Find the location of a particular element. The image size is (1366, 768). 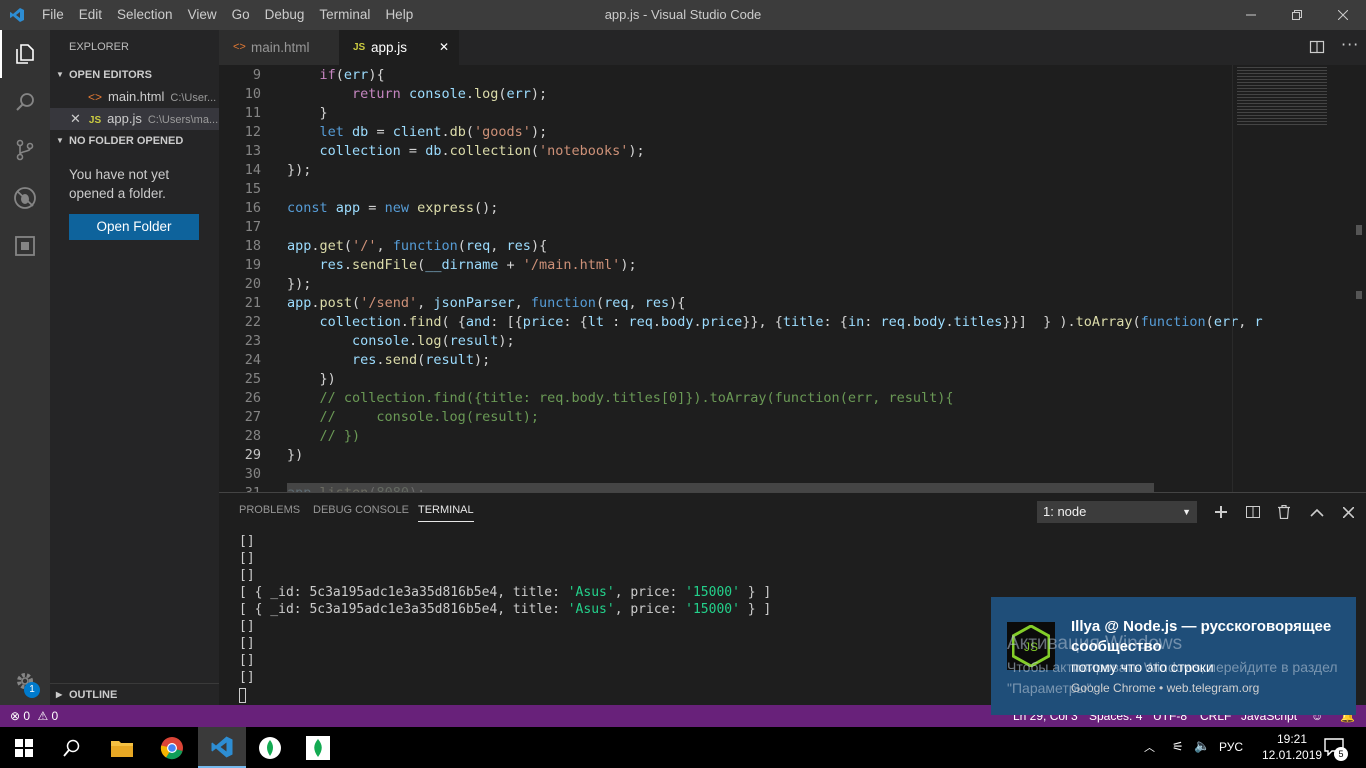

file-explorer-taskbar is located at coordinates (122, 747).